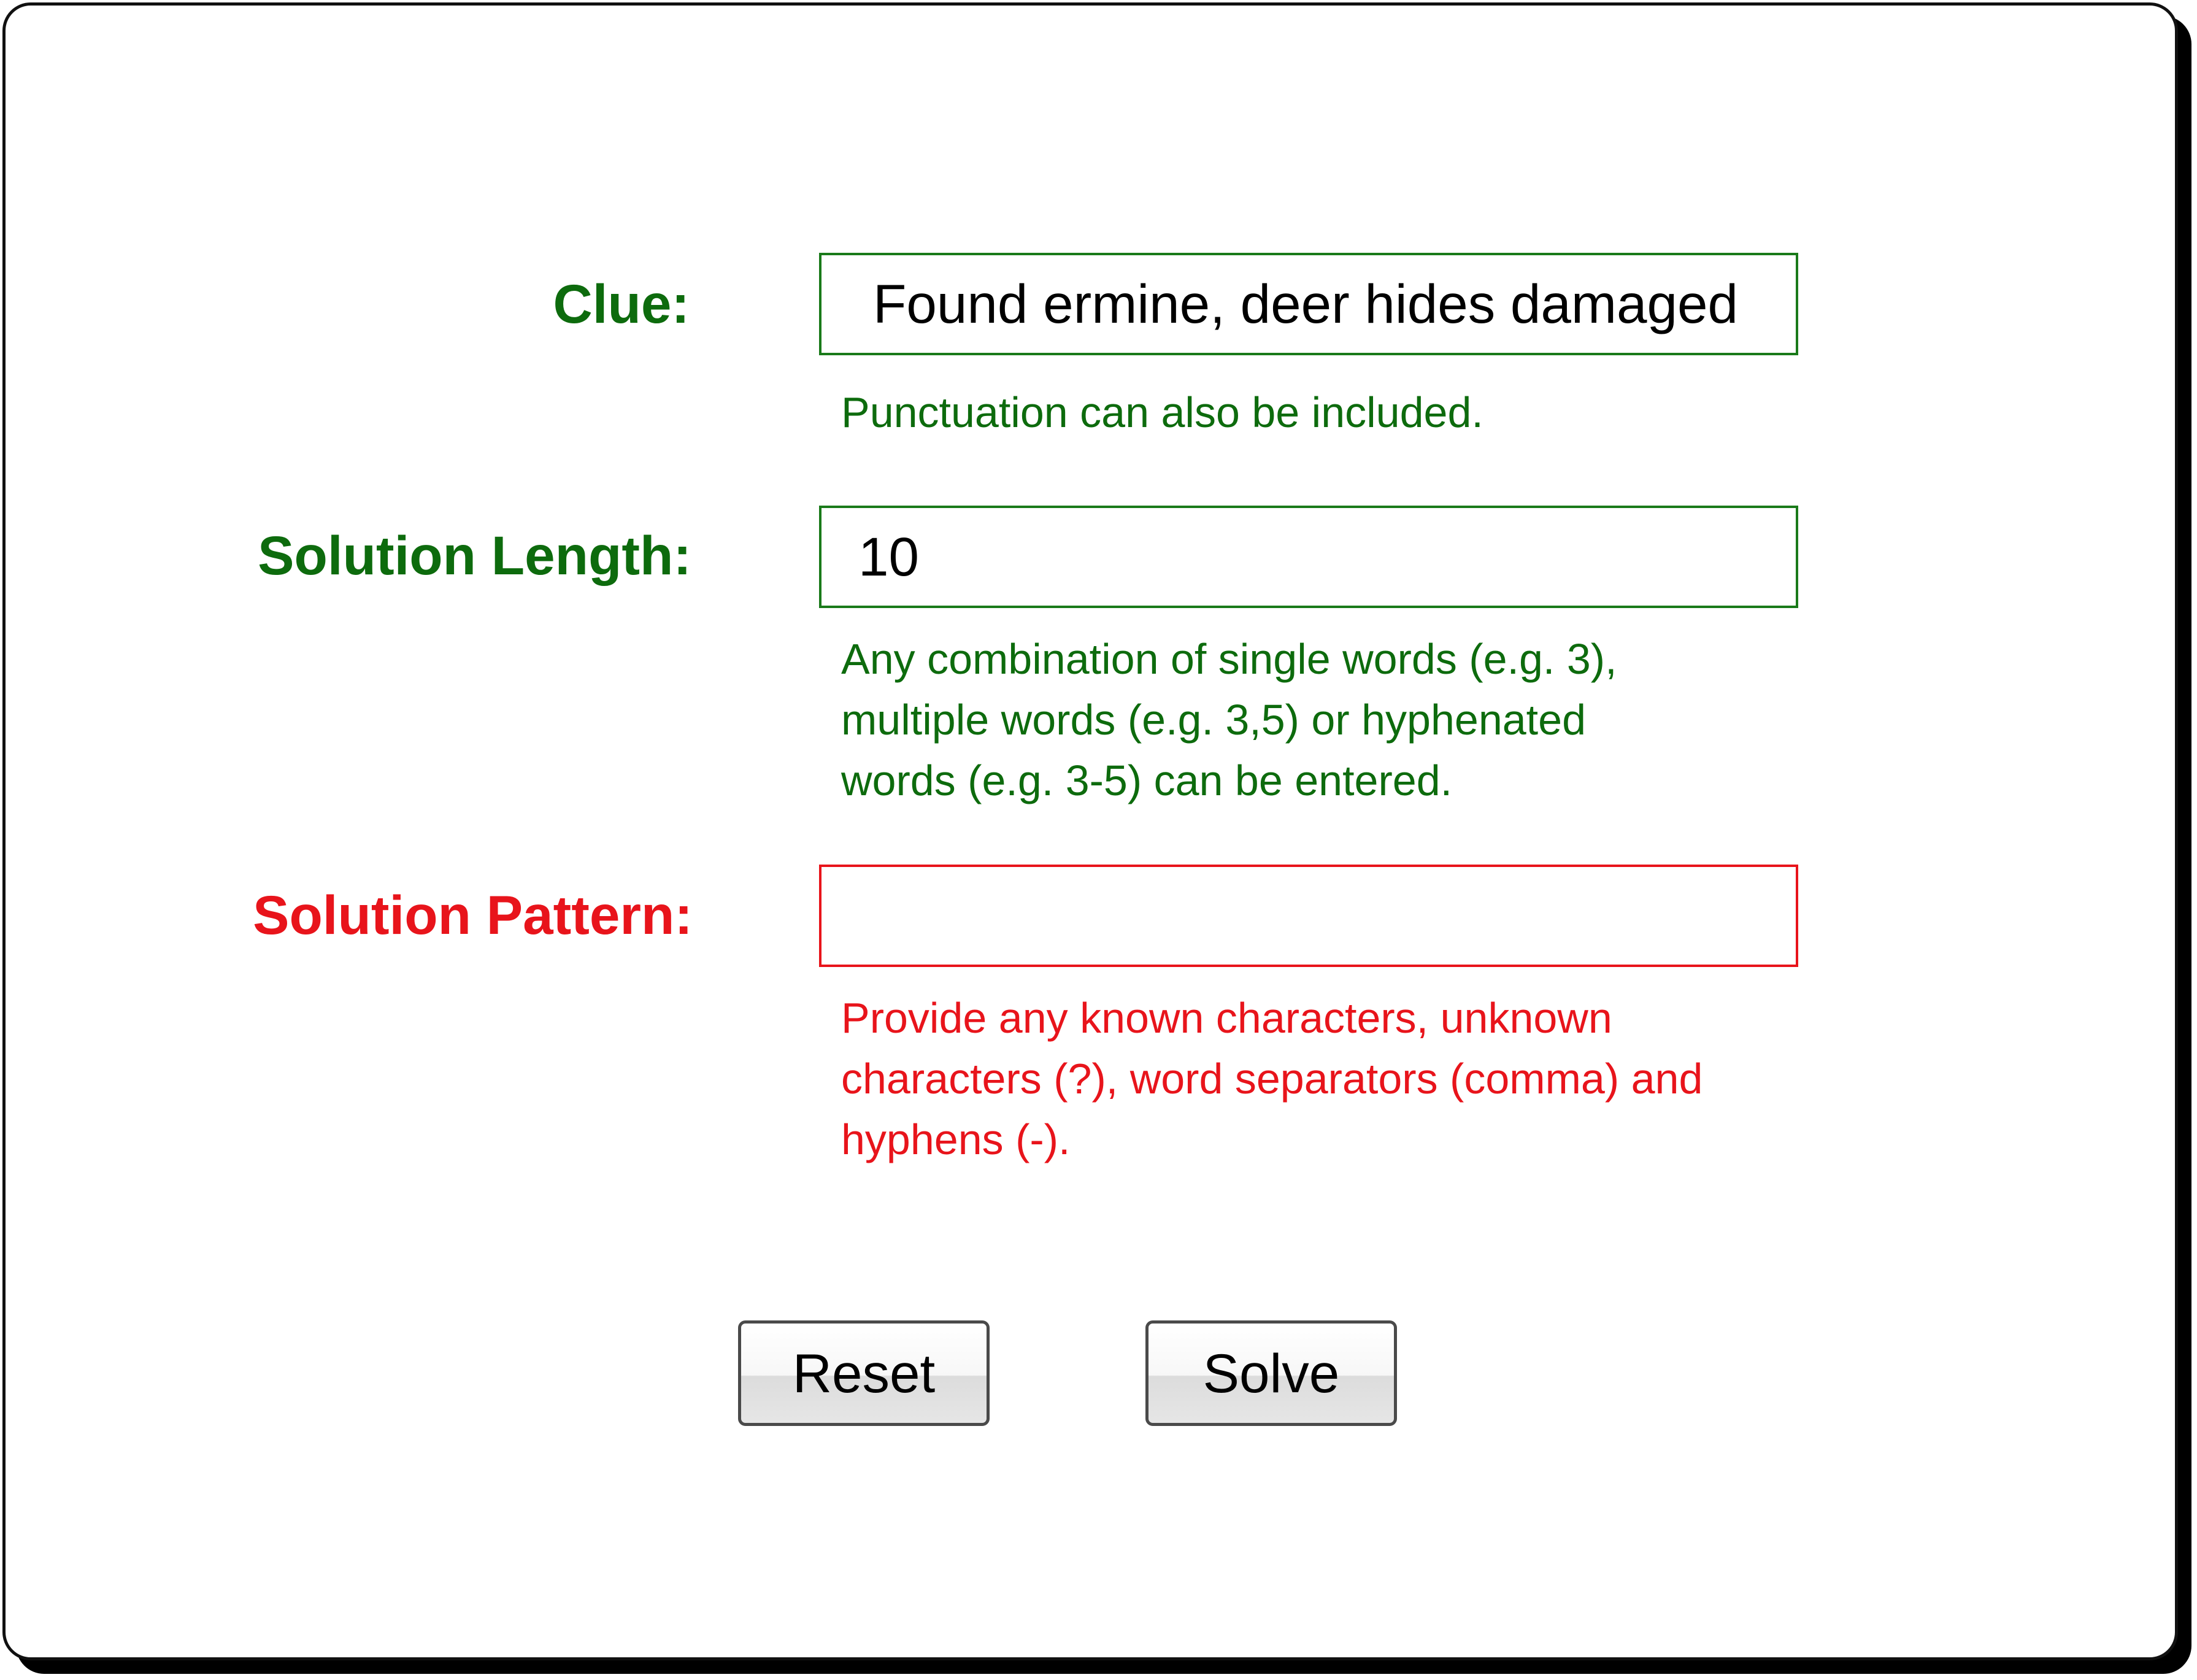 The height and width of the screenshot is (1680, 2197). I want to click on solution-length-help-line: words (e.g. 3-5) can be entered., so click(1147, 781).